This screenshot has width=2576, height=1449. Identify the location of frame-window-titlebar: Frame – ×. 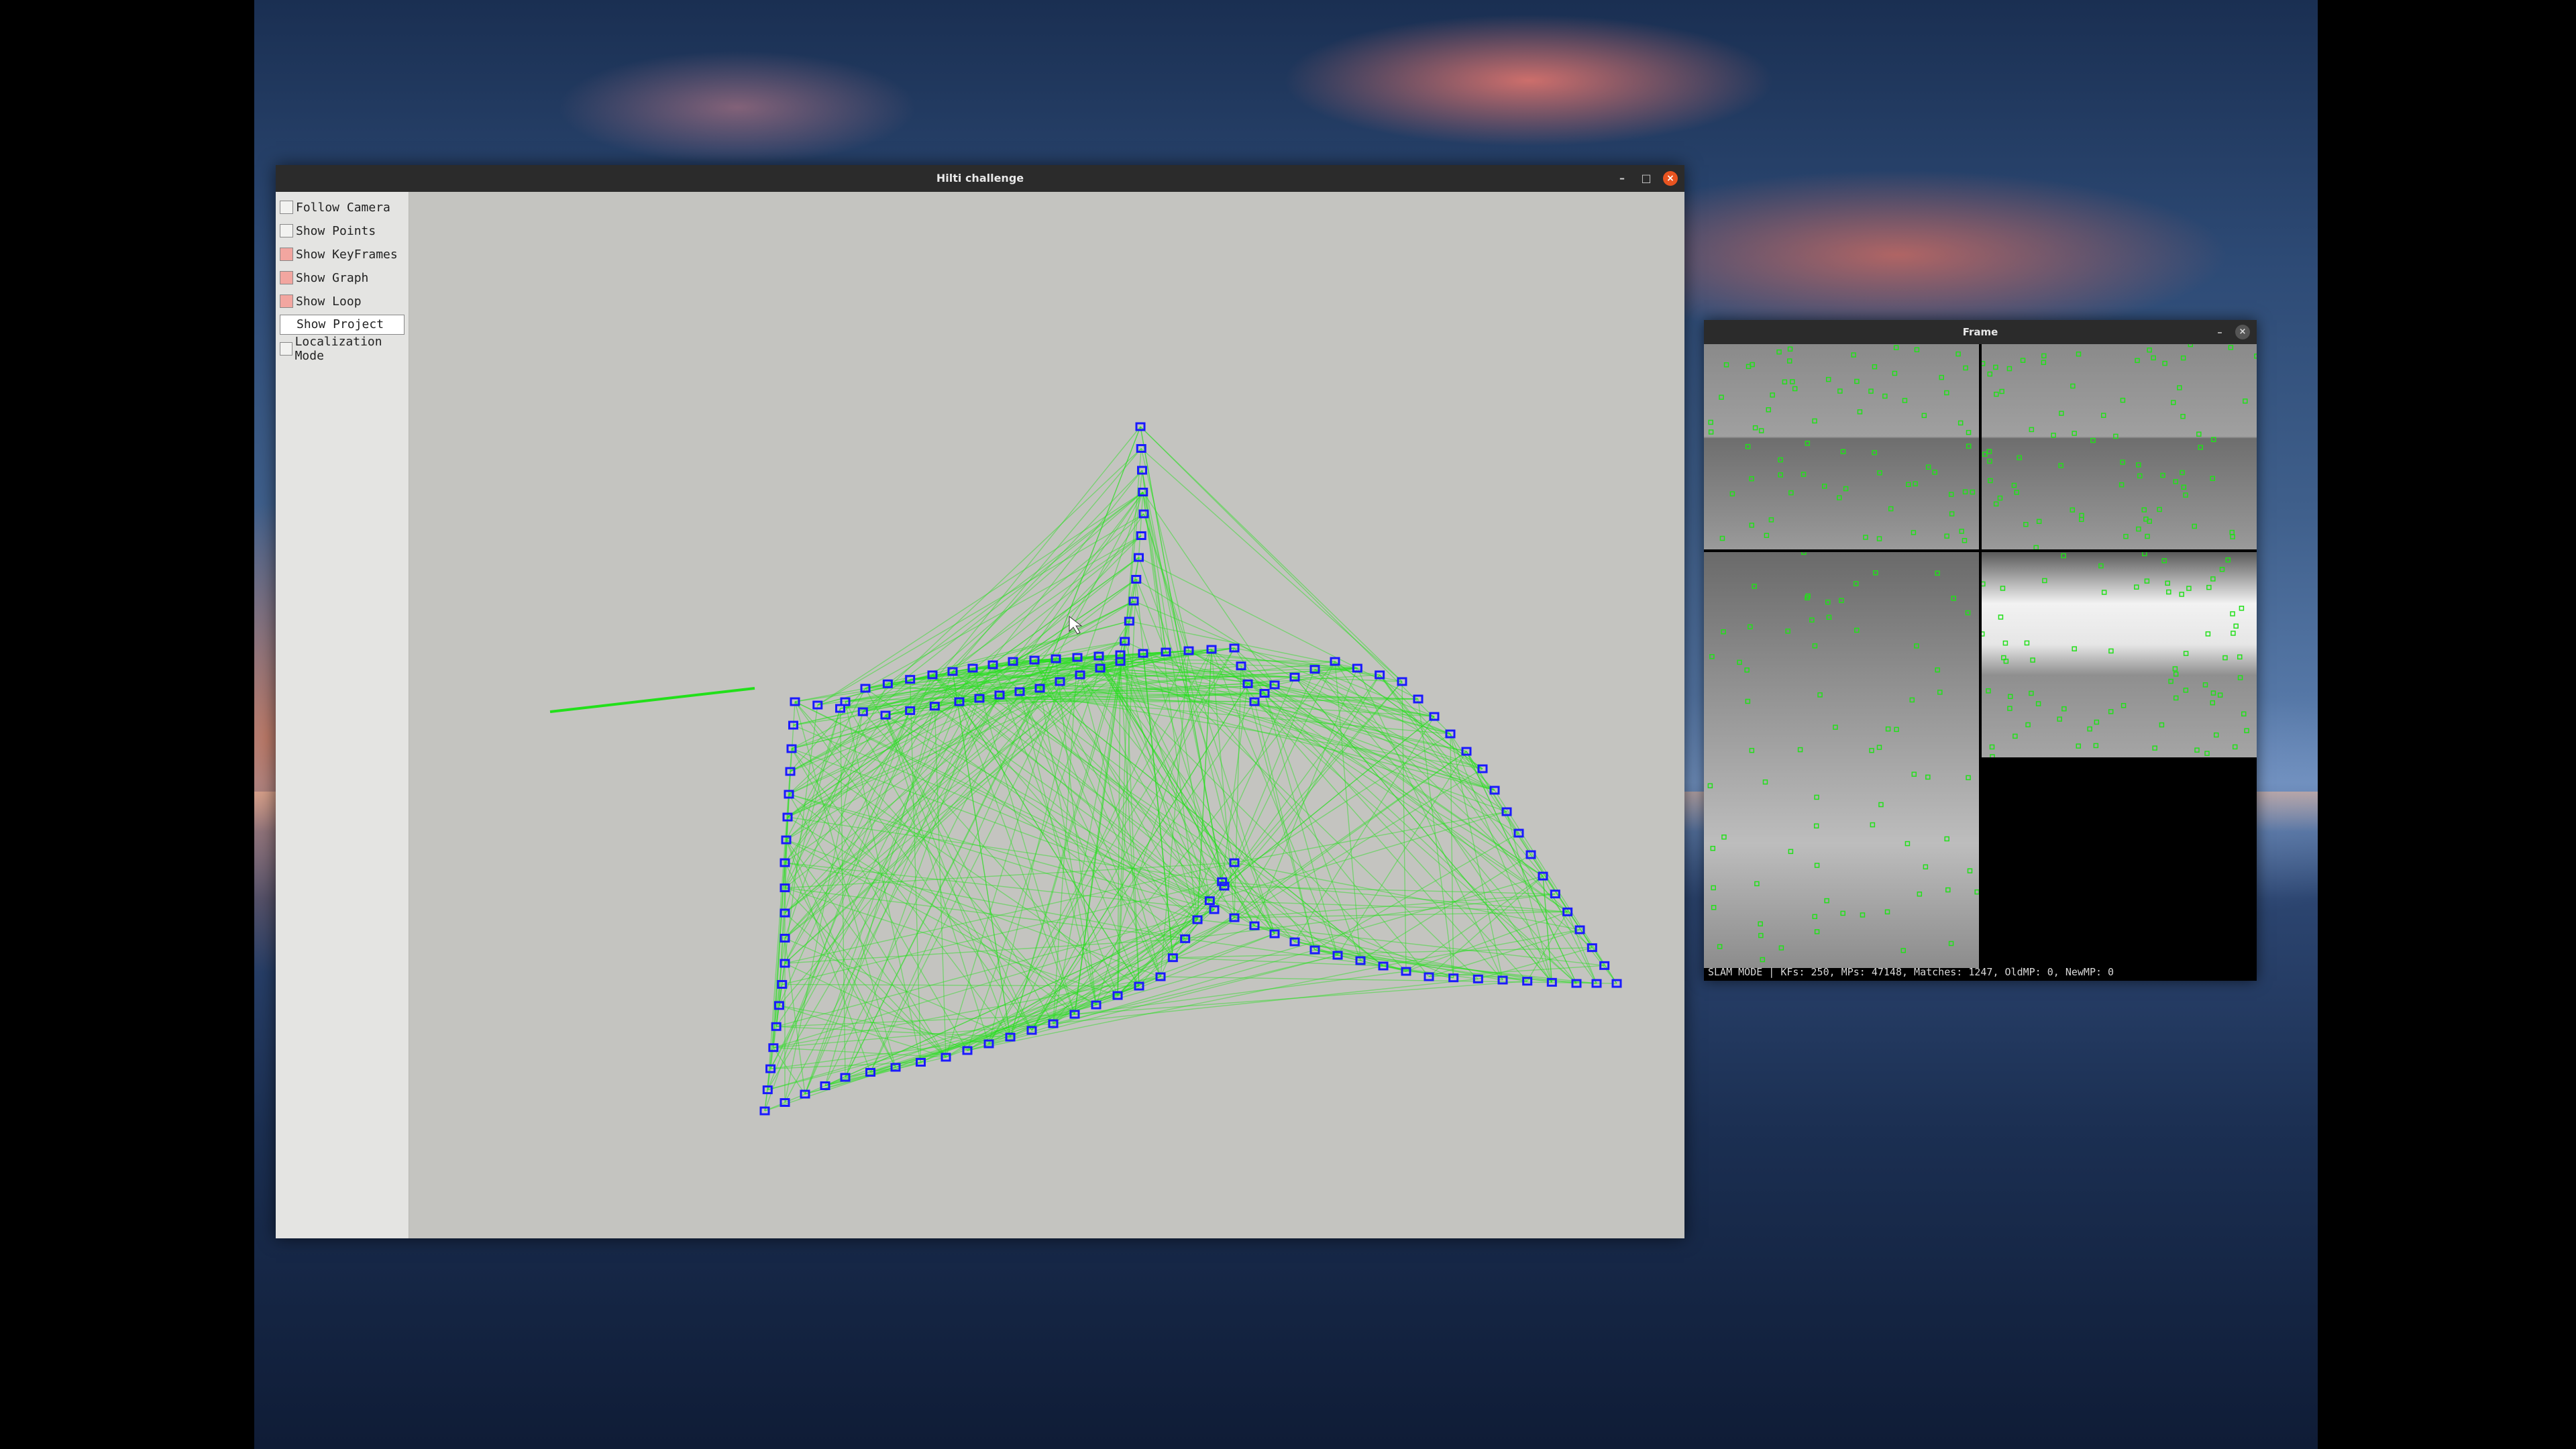
(1980, 332).